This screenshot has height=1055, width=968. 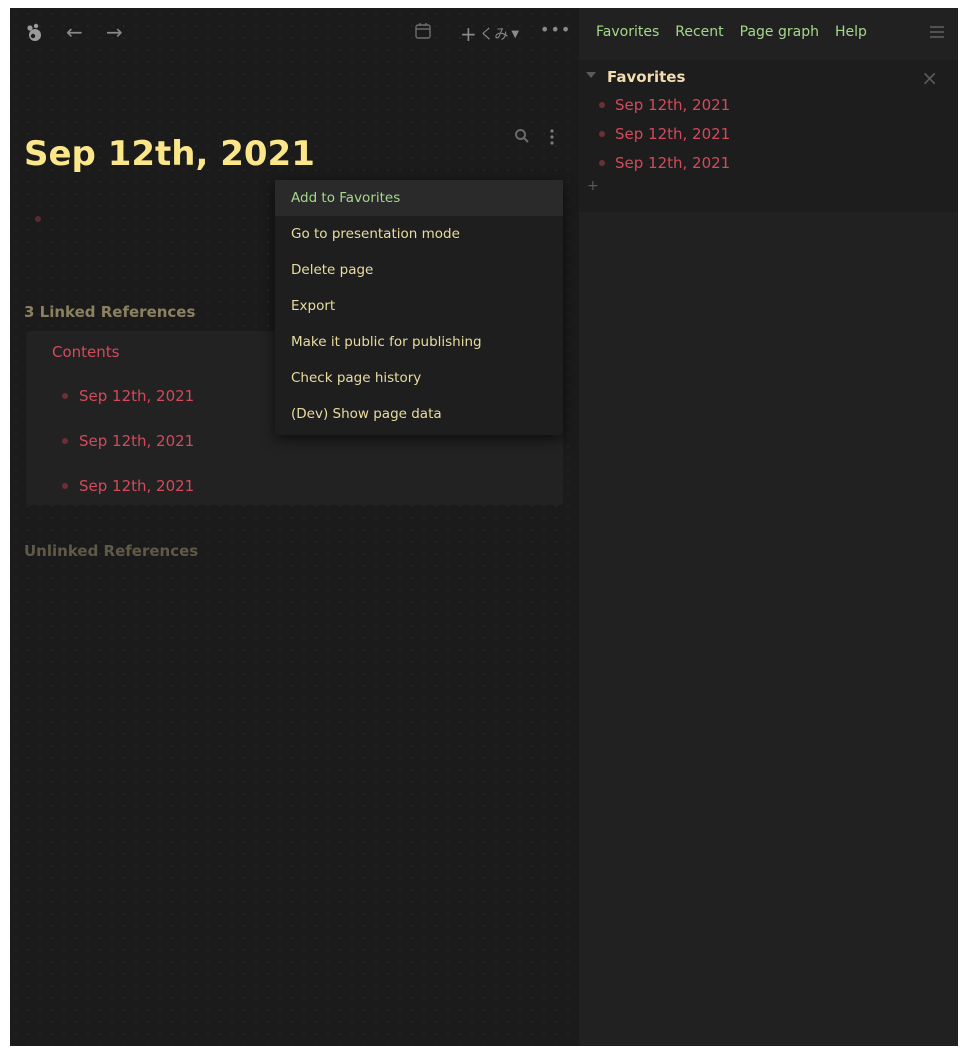 What do you see at coordinates (423, 33) in the screenshot?
I see `calendar-icon` at bounding box center [423, 33].